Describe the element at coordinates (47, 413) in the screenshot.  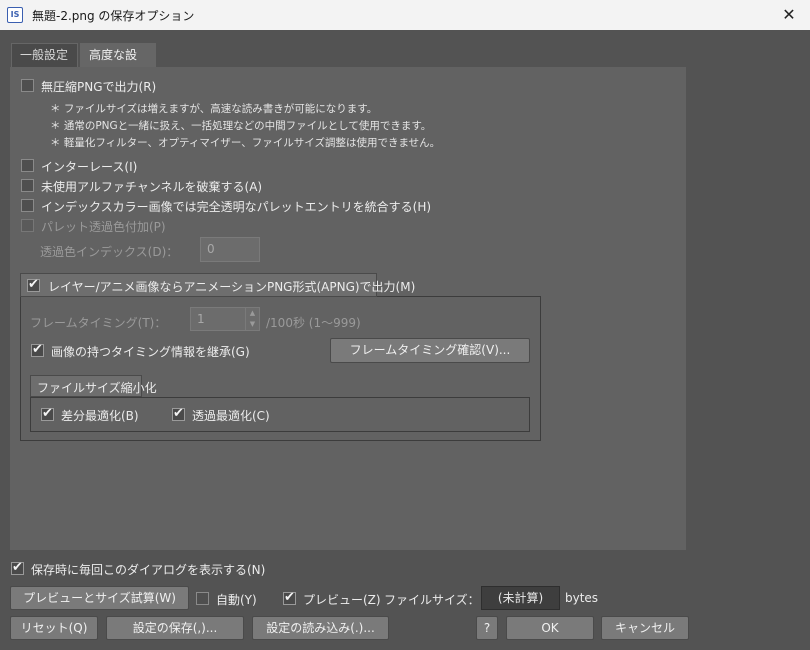
I see `diff-opt-checkbox` at that location.